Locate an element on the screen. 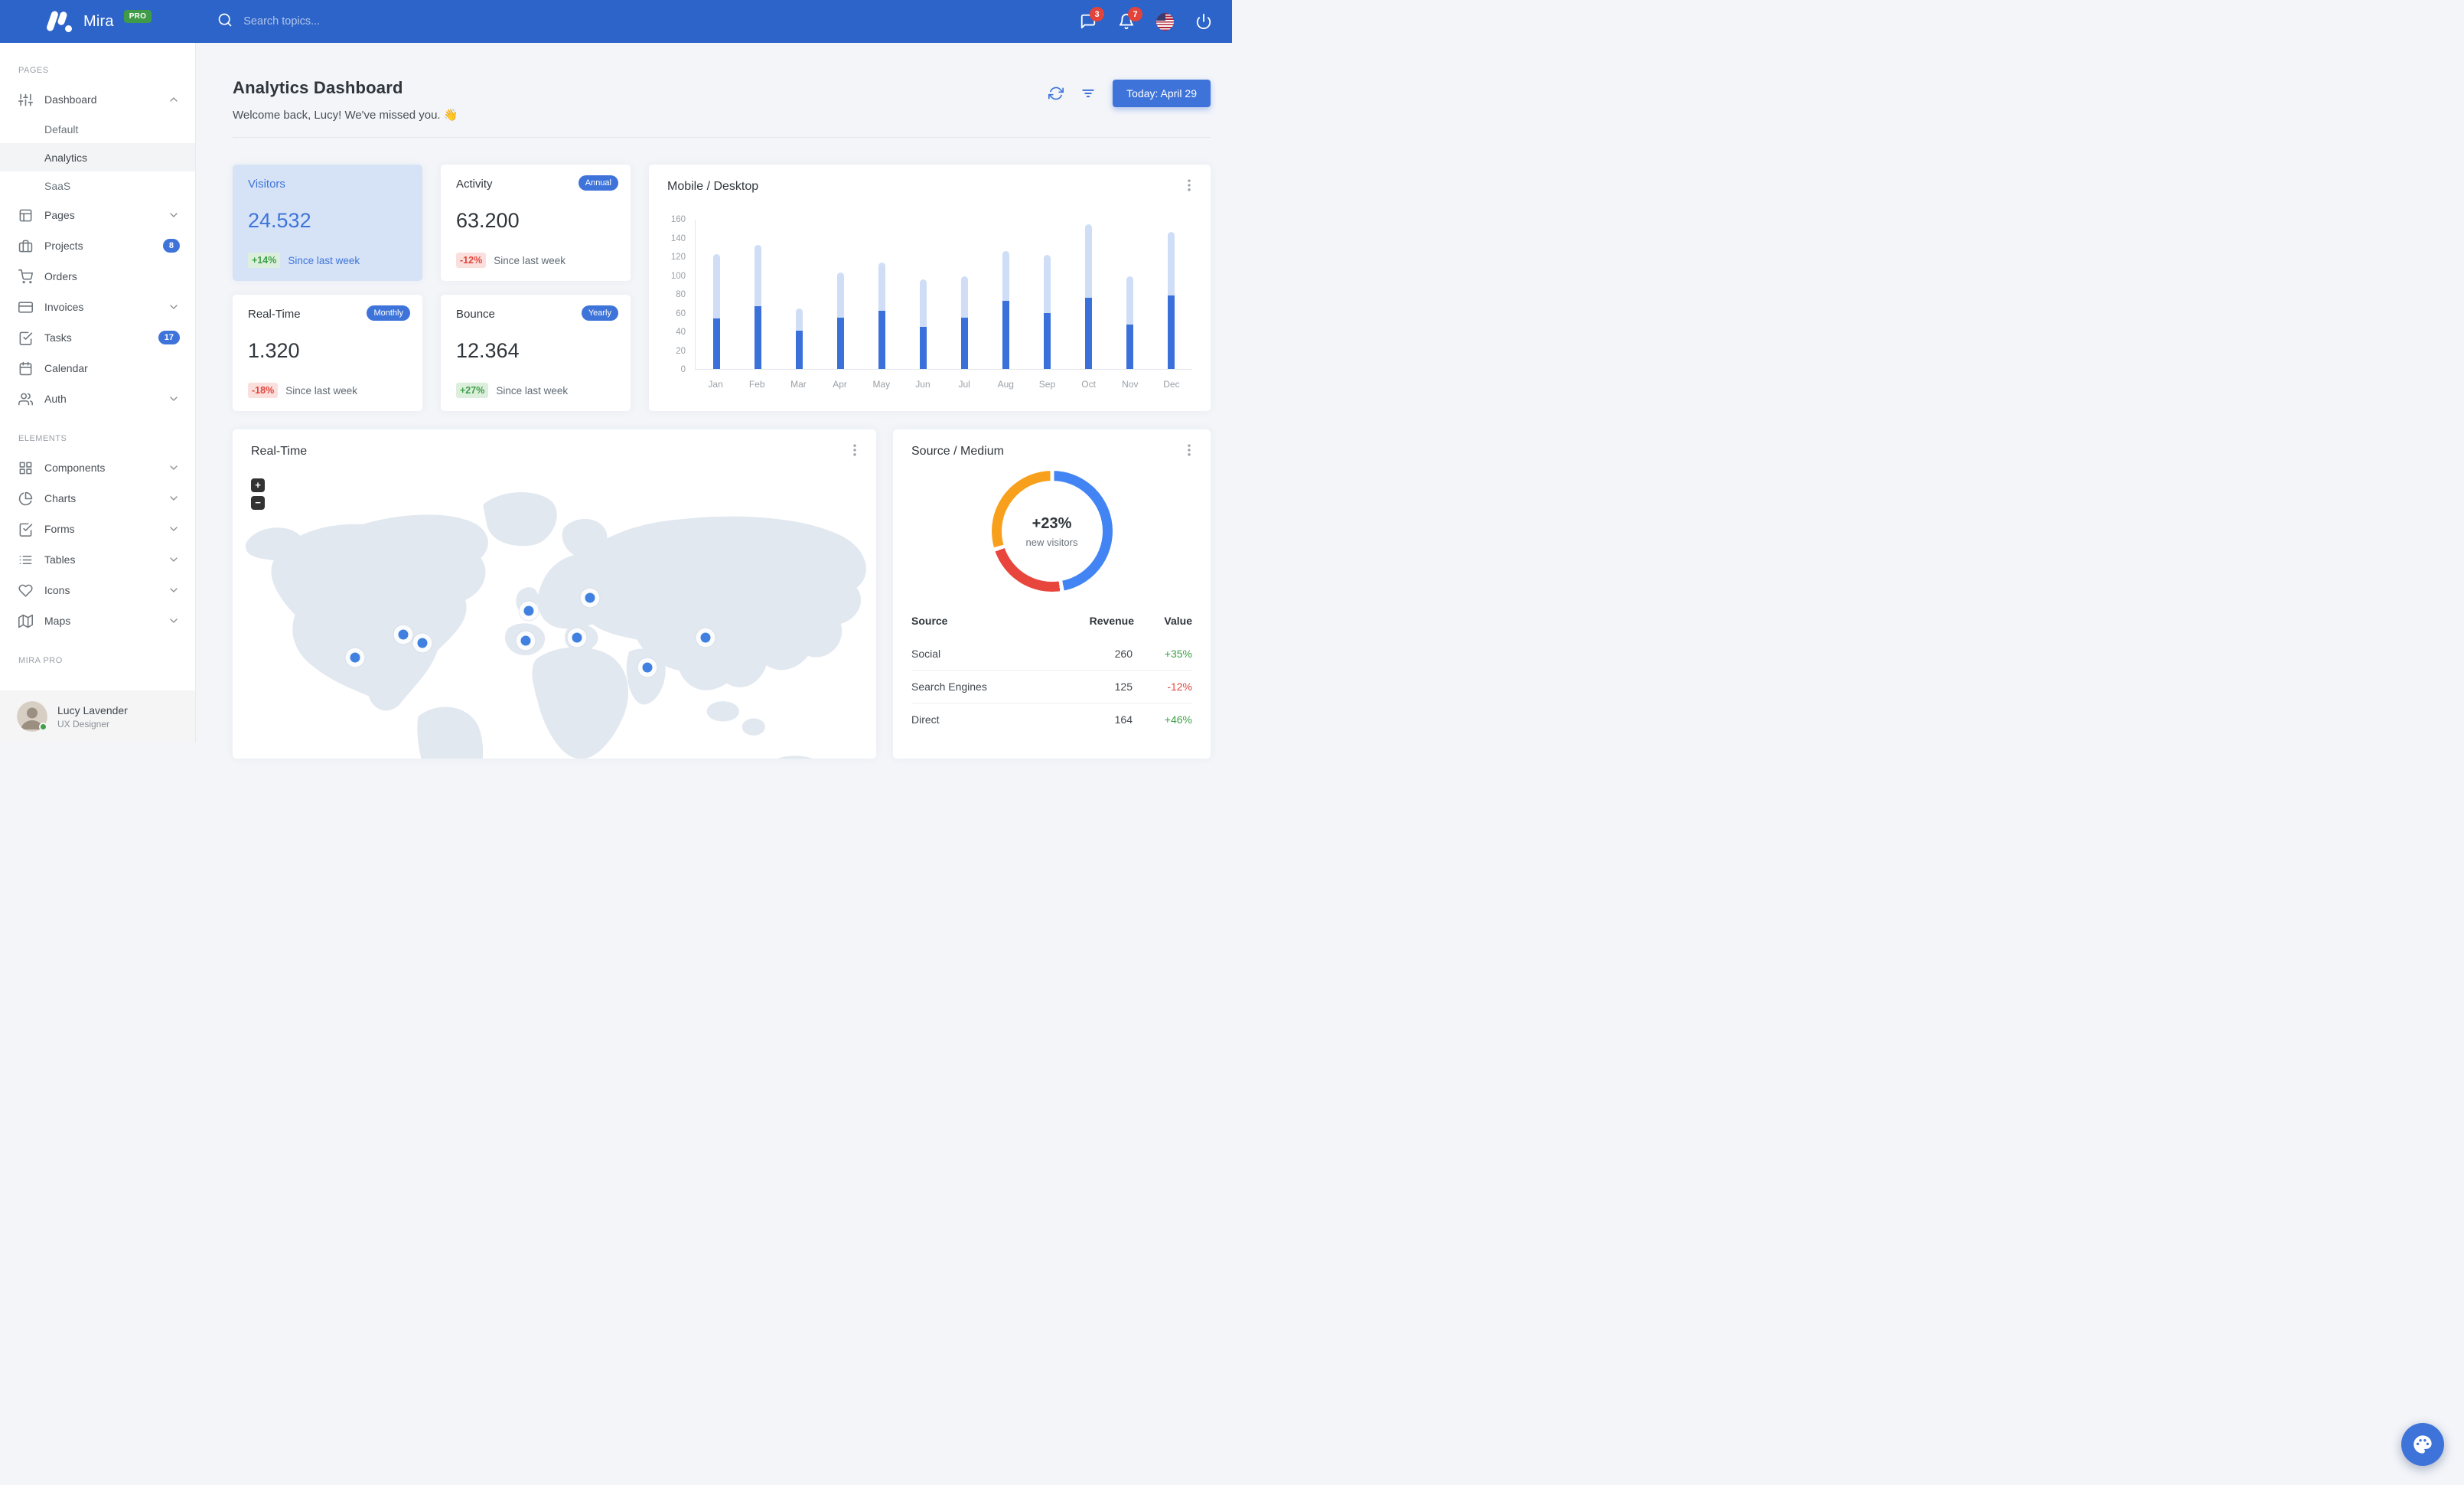  bar-dec is located at coordinates (1171, 294).